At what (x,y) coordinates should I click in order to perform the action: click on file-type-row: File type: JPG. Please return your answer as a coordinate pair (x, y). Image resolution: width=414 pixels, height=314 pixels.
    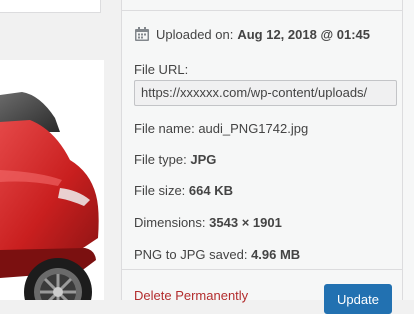
    Looking at the image, I should click on (175, 159).